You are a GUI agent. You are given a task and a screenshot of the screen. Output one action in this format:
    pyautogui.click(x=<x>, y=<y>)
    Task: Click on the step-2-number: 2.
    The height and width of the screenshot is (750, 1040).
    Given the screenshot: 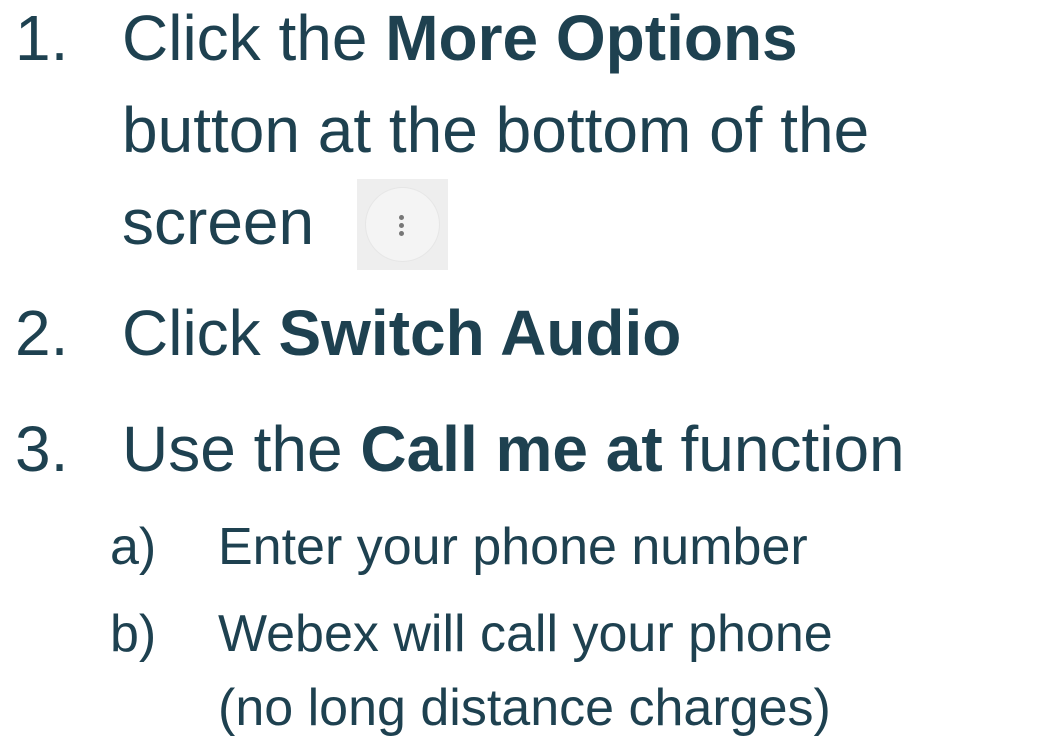 What is the action you would take?
    pyautogui.click(x=42, y=333)
    